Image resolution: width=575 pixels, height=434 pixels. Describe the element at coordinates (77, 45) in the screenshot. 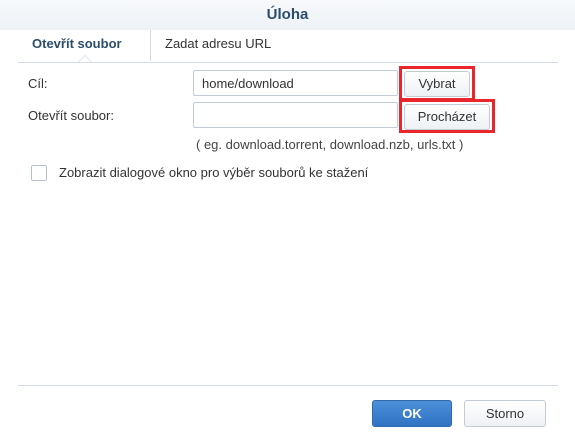

I see `tab-open-file: Otevřít soubor` at that location.